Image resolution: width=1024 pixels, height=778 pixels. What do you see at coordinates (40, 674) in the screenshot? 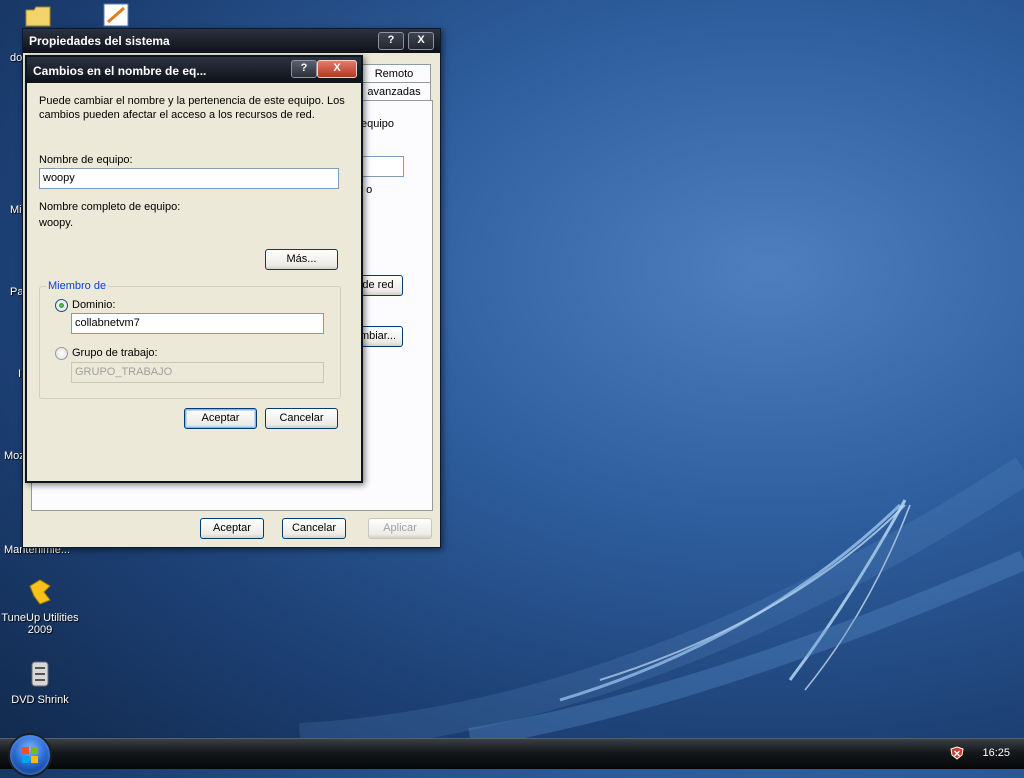
I see `dvd-shrink-icon` at bounding box center [40, 674].